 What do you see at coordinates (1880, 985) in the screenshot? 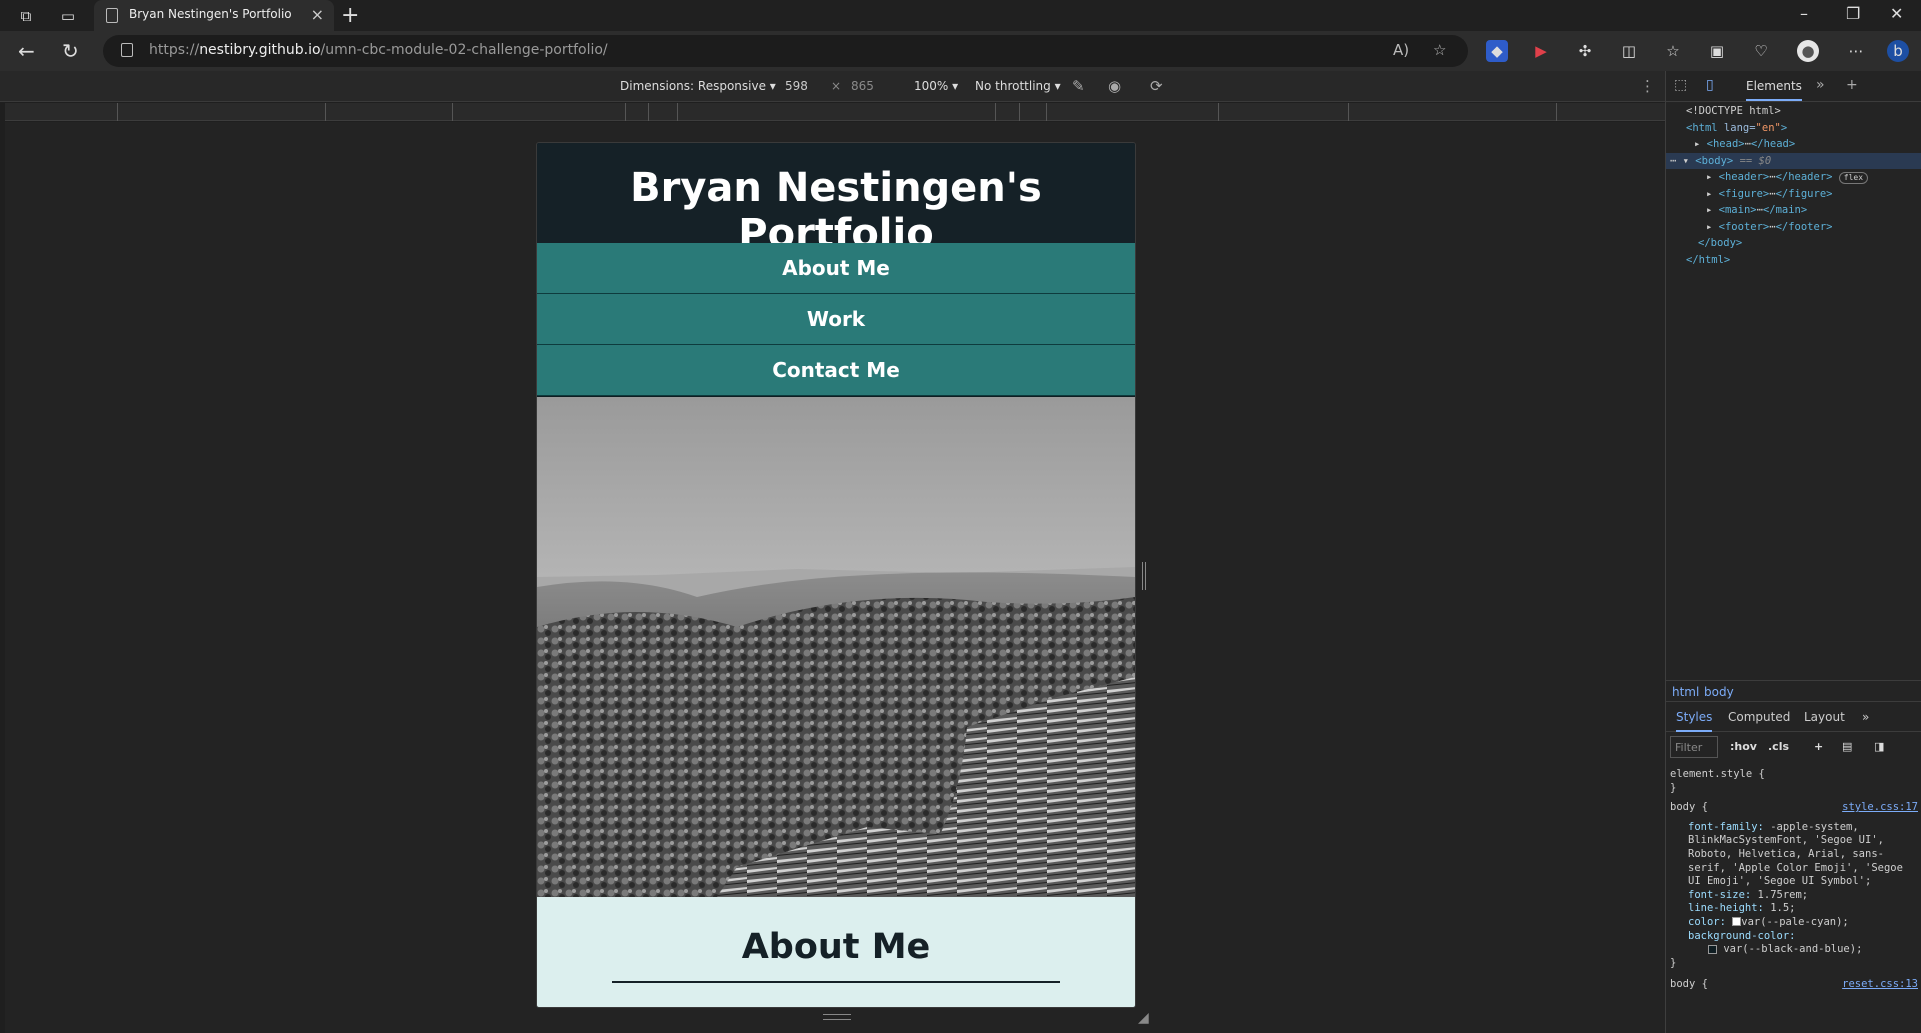
I see `reset-css-link: reset.css:13` at bounding box center [1880, 985].